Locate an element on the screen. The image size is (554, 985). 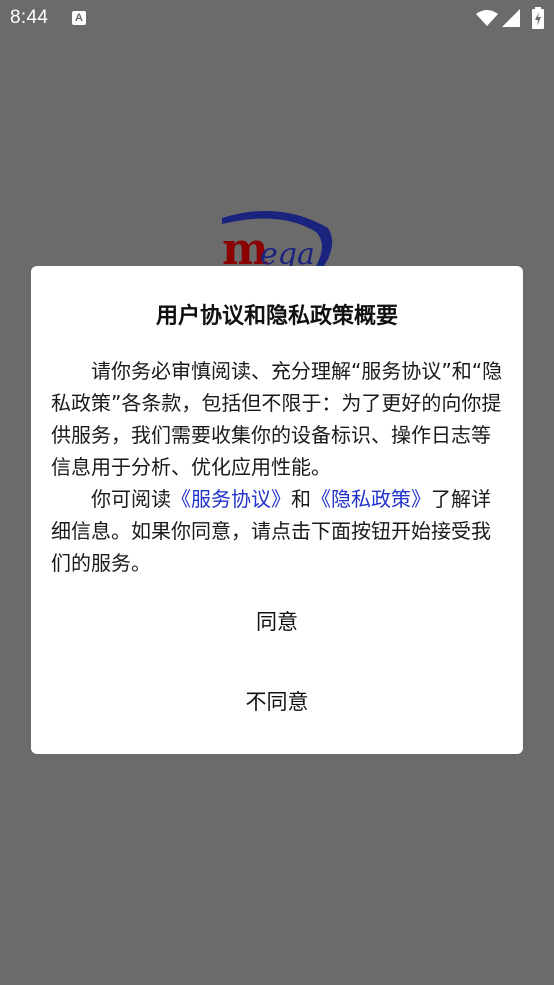
status-bar: 8:44 A is located at coordinates (277, 18).